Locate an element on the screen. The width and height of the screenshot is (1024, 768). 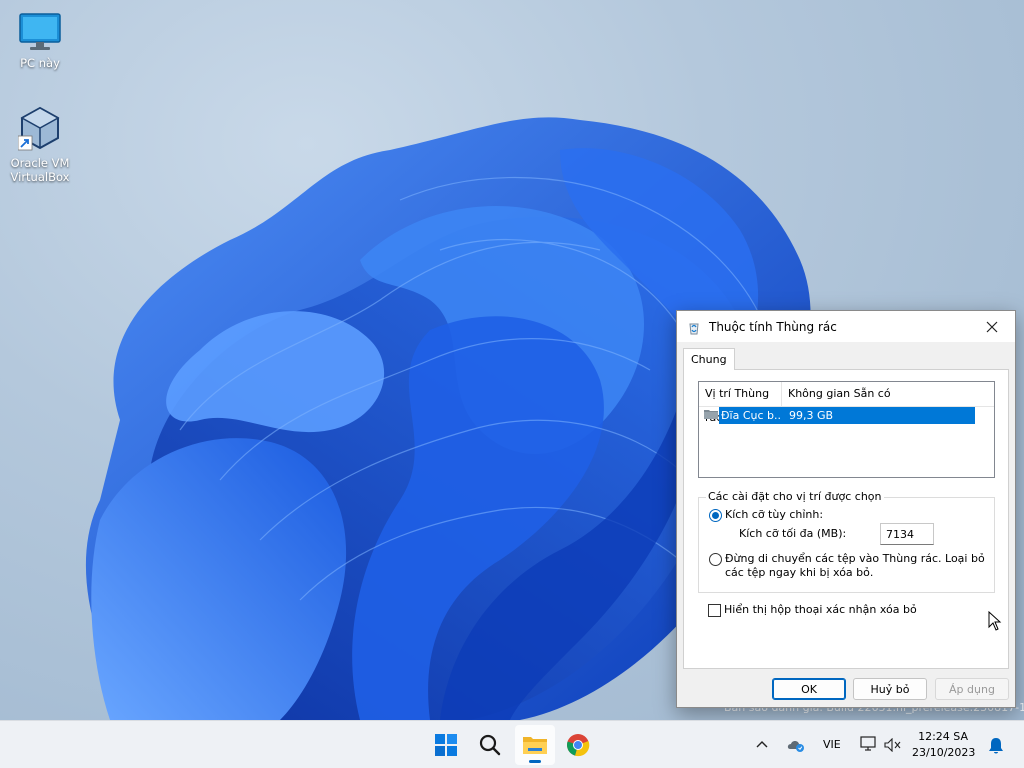
close-icon is located at coordinates (992, 326).